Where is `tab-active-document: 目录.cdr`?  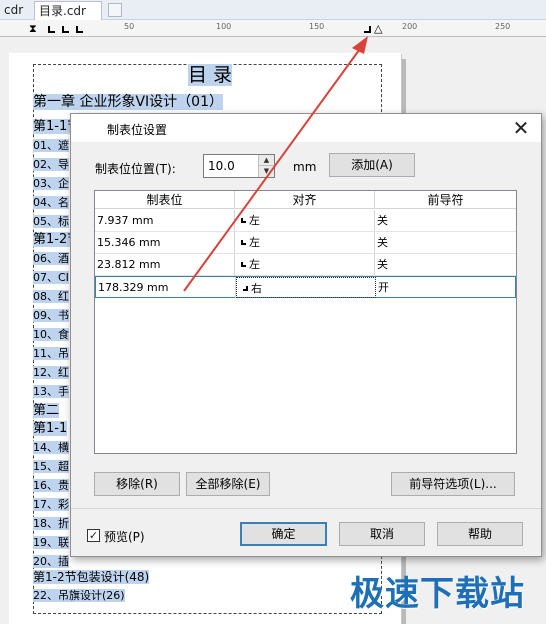
tab-active-document: 目录.cdr is located at coordinates (68, 10).